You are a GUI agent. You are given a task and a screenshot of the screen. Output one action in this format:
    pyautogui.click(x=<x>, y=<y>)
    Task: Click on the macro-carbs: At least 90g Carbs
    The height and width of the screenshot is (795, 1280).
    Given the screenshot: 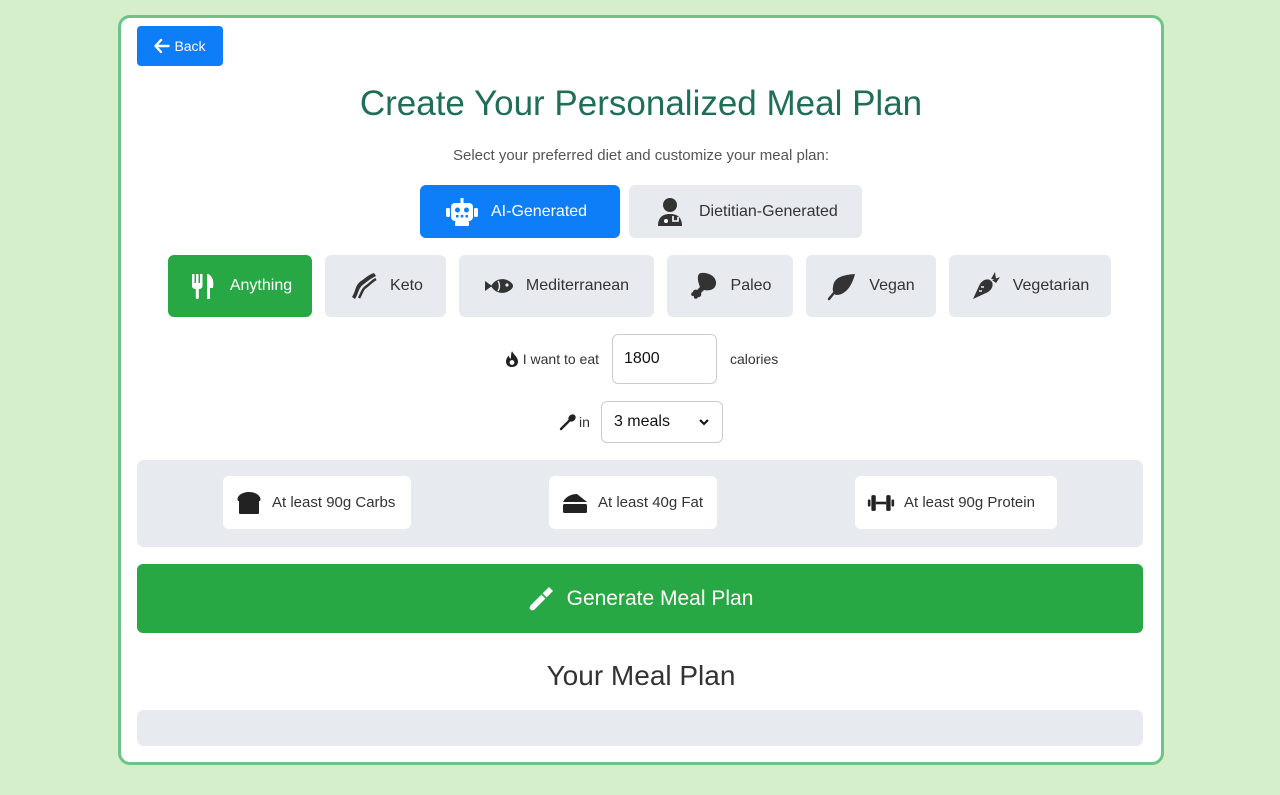 What is the action you would take?
    pyautogui.click(x=317, y=502)
    